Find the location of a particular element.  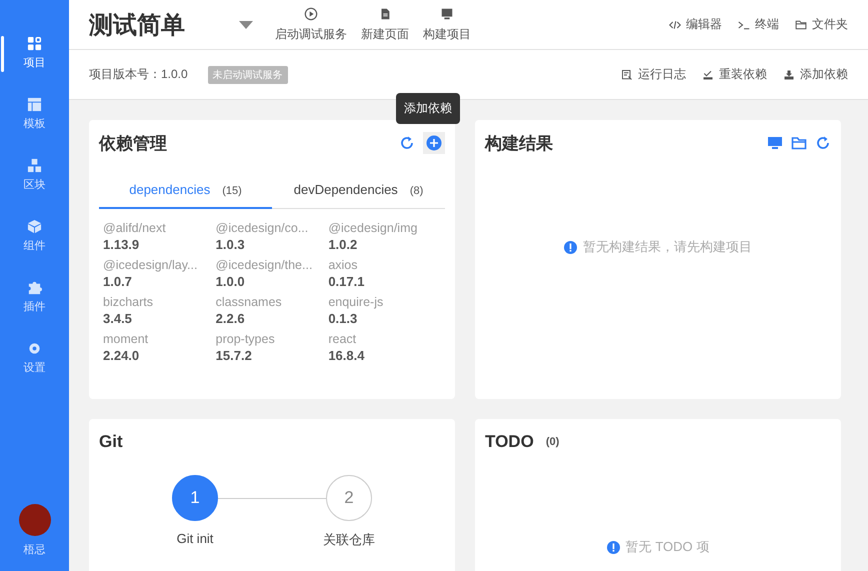

tool-link: 终端 is located at coordinates (758, 24).